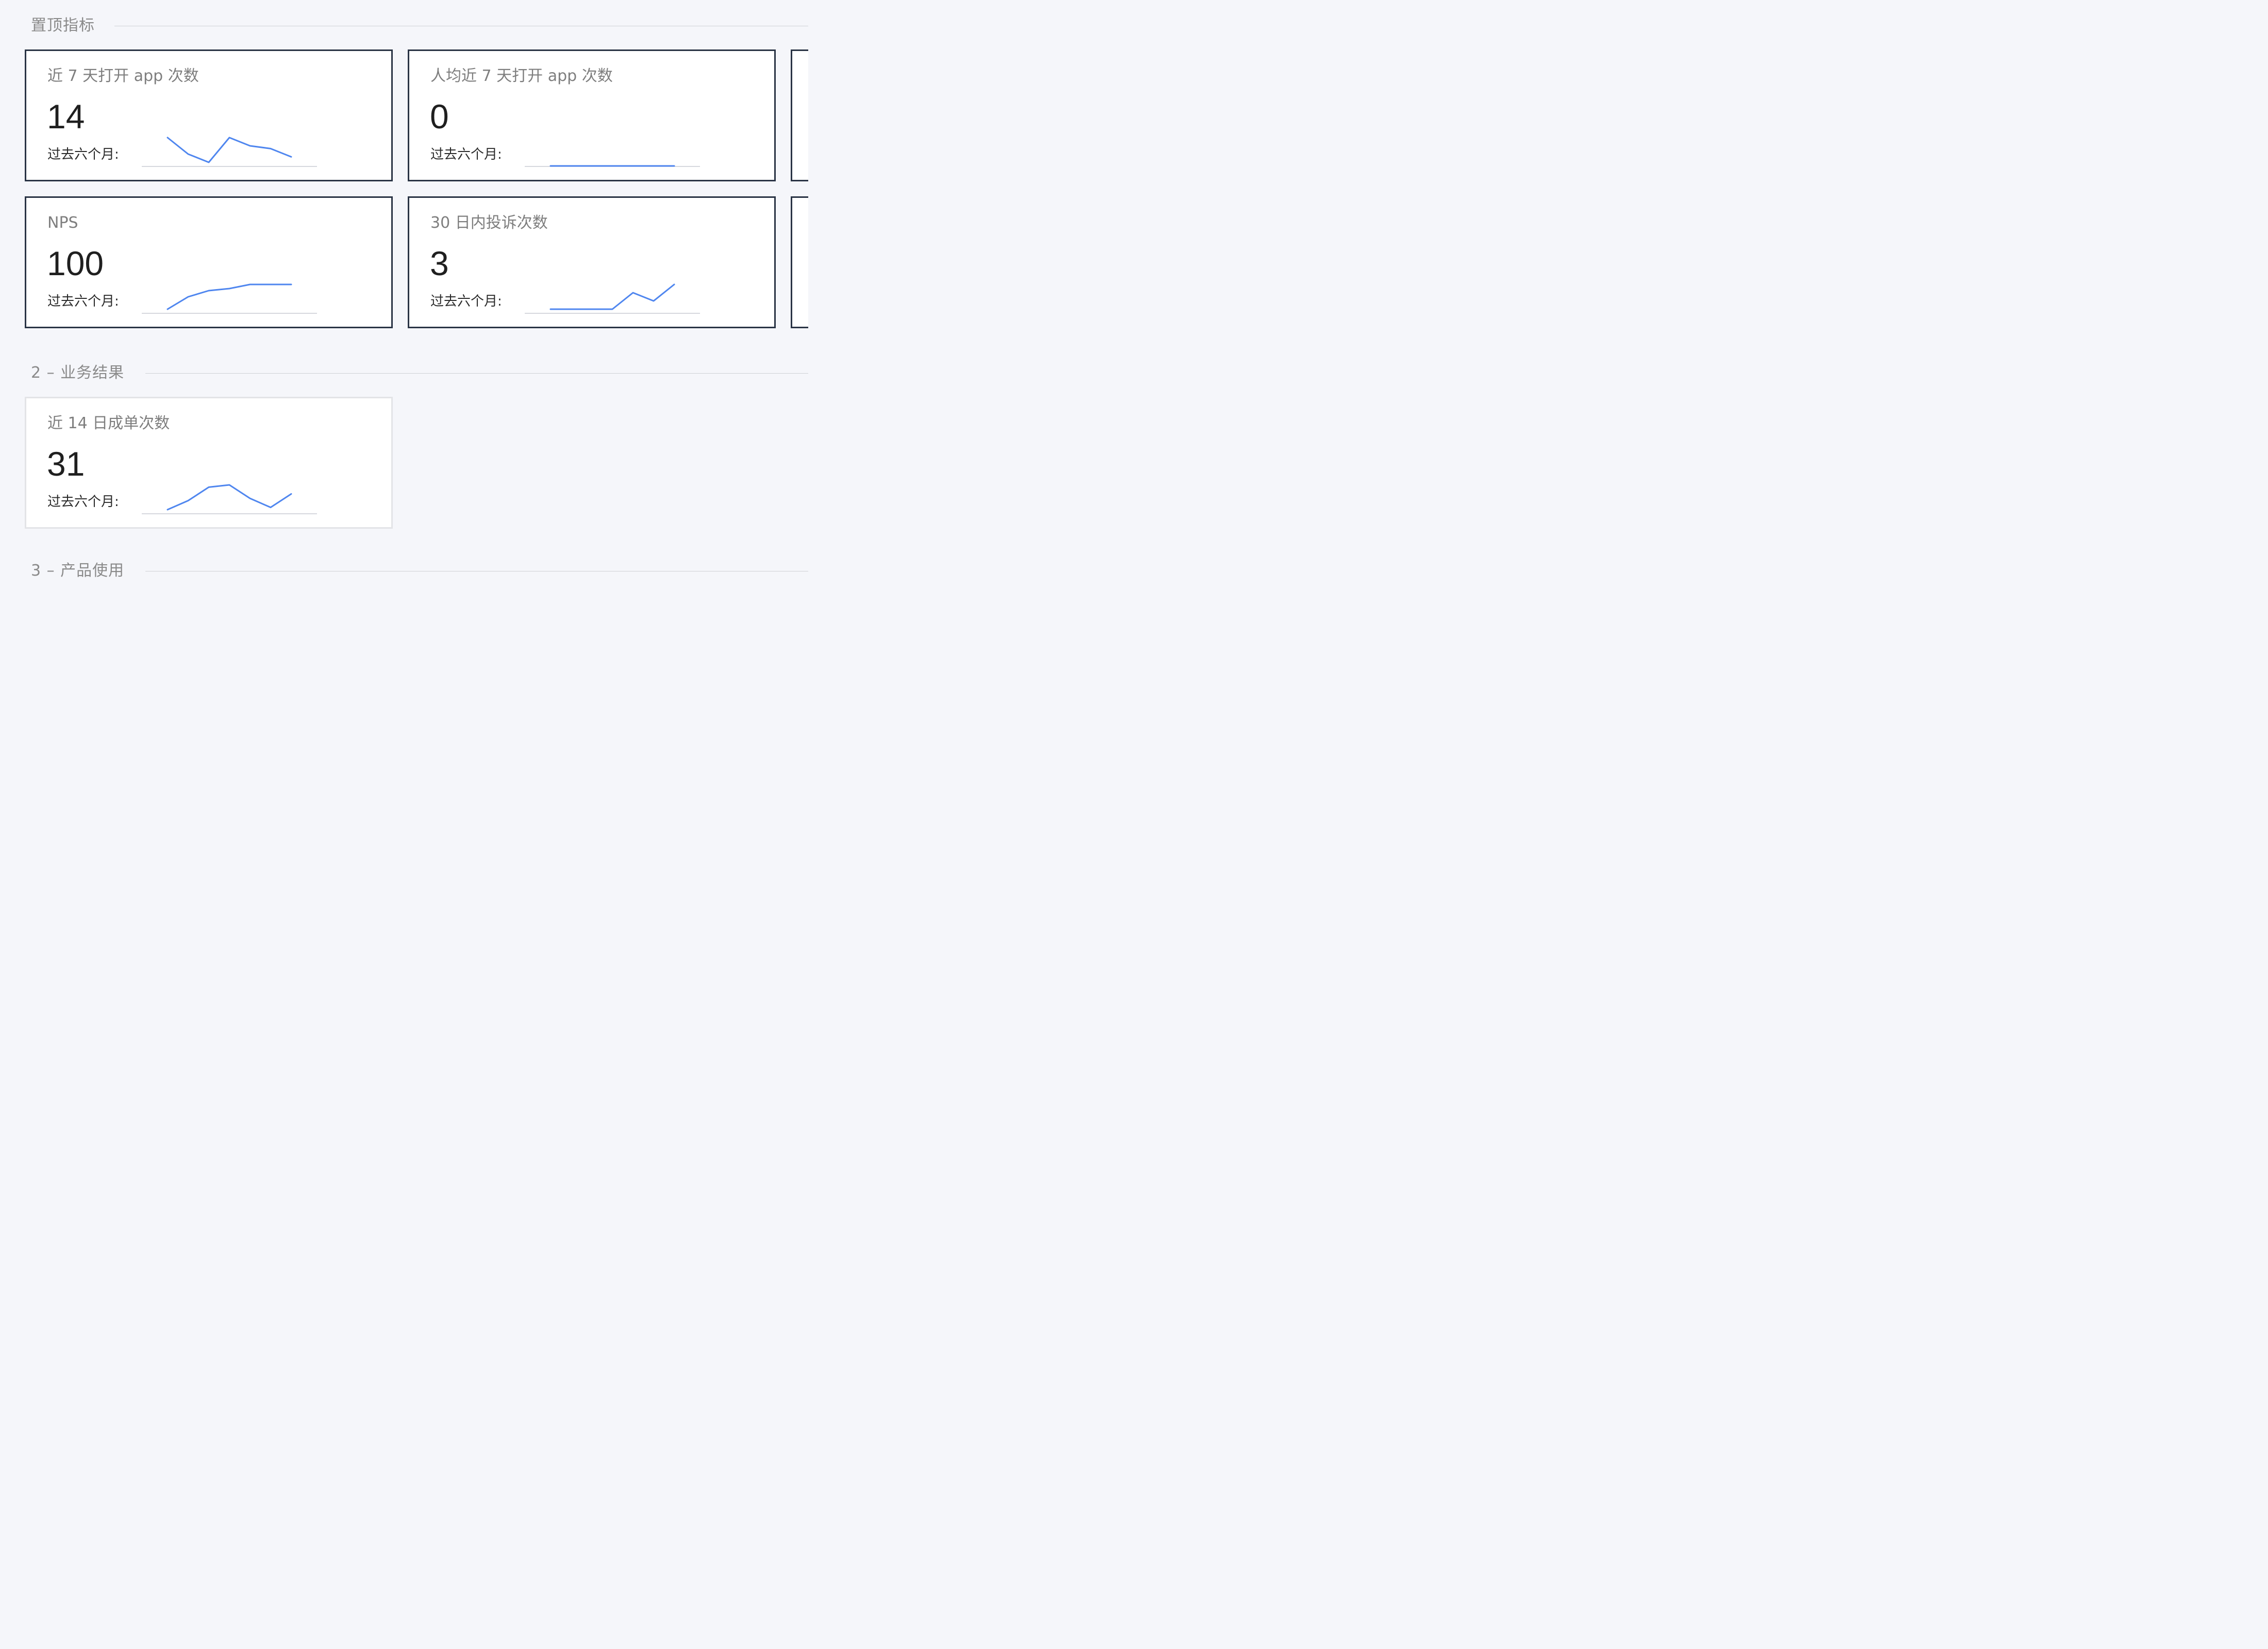 This screenshot has width=2268, height=1649. I want to click on section-title-pinned: 置顶指标, so click(63, 25).